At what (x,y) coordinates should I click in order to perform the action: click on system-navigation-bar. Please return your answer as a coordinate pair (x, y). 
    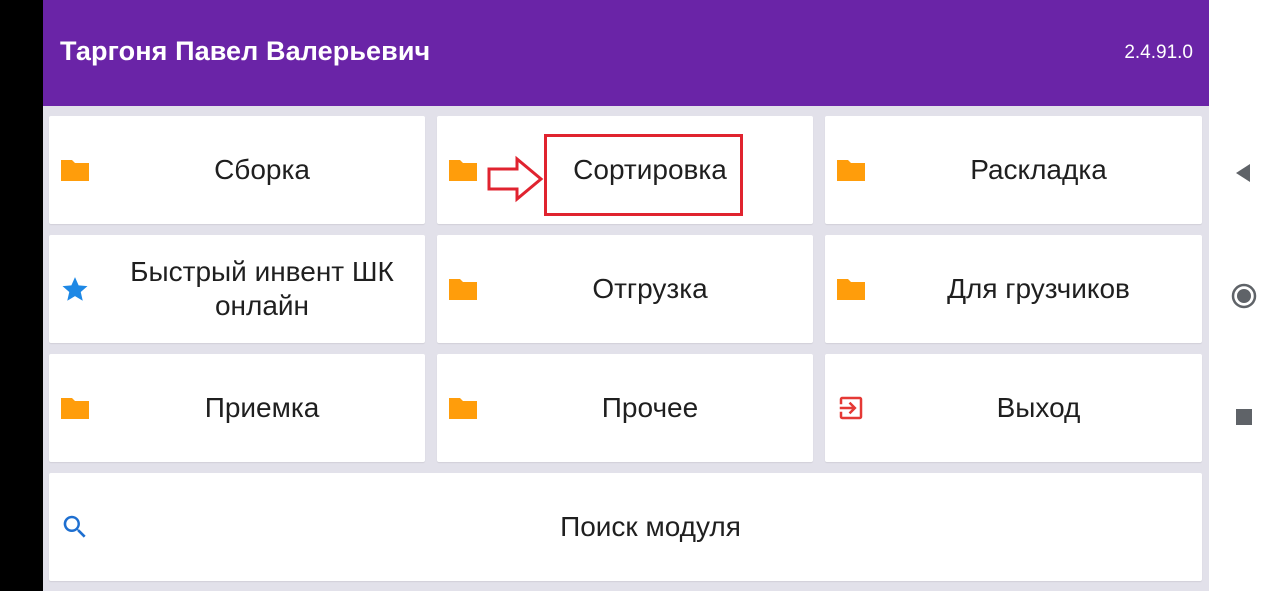
    Looking at the image, I should click on (1244, 295).